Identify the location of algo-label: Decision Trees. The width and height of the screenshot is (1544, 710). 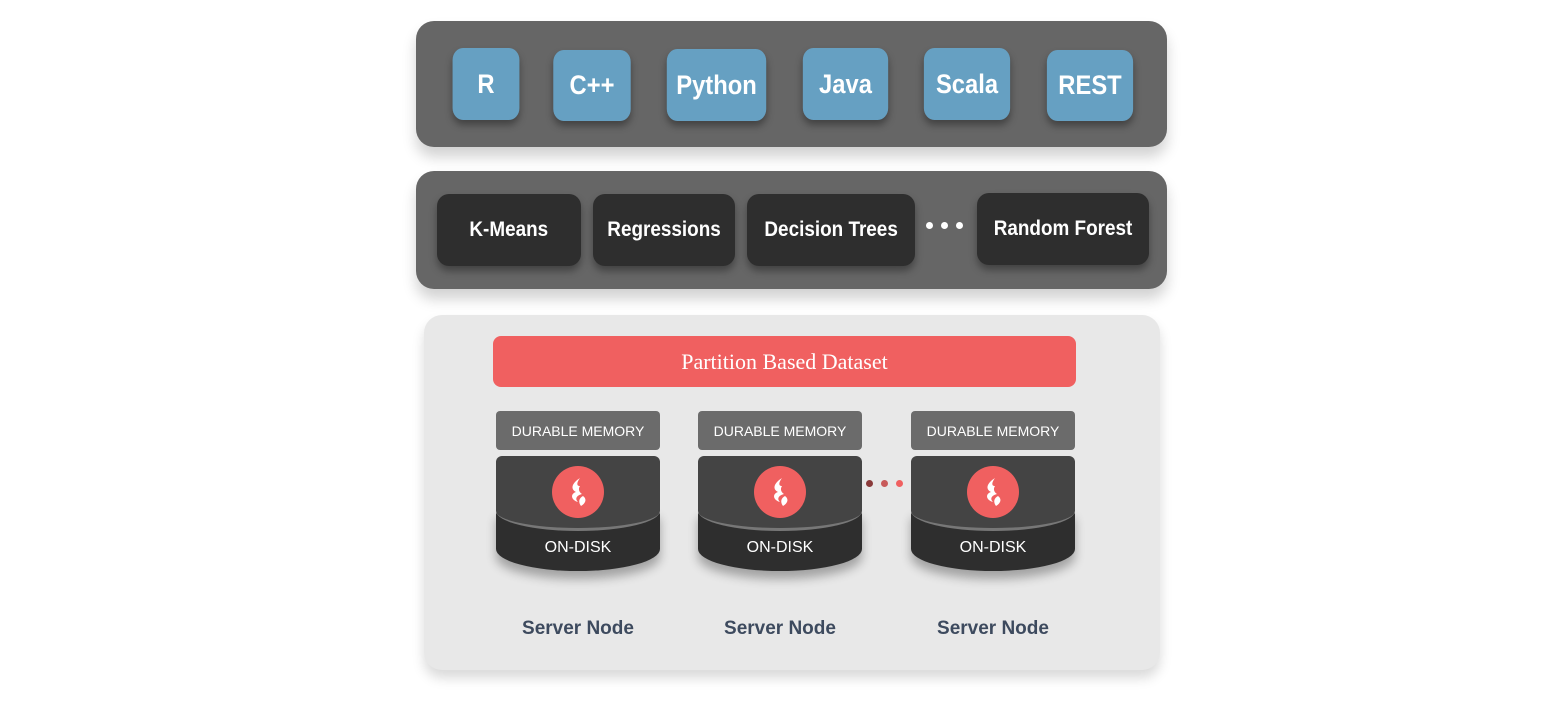
(831, 229).